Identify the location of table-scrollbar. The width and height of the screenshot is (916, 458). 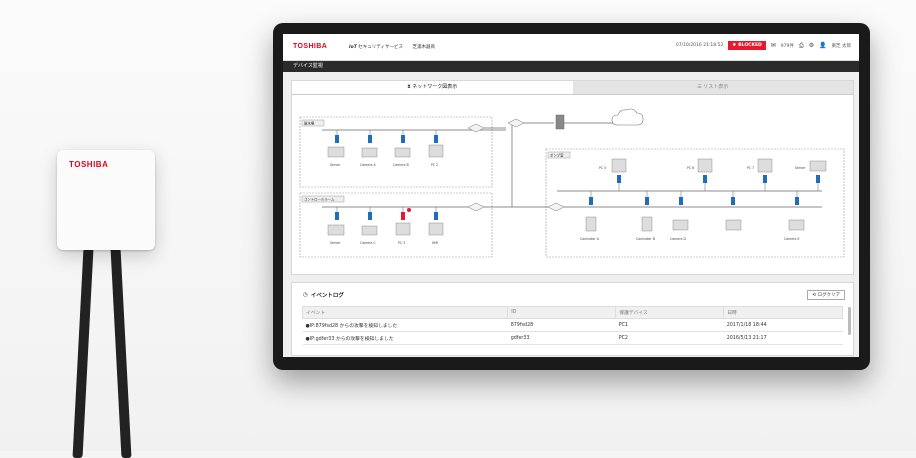
(849, 321).